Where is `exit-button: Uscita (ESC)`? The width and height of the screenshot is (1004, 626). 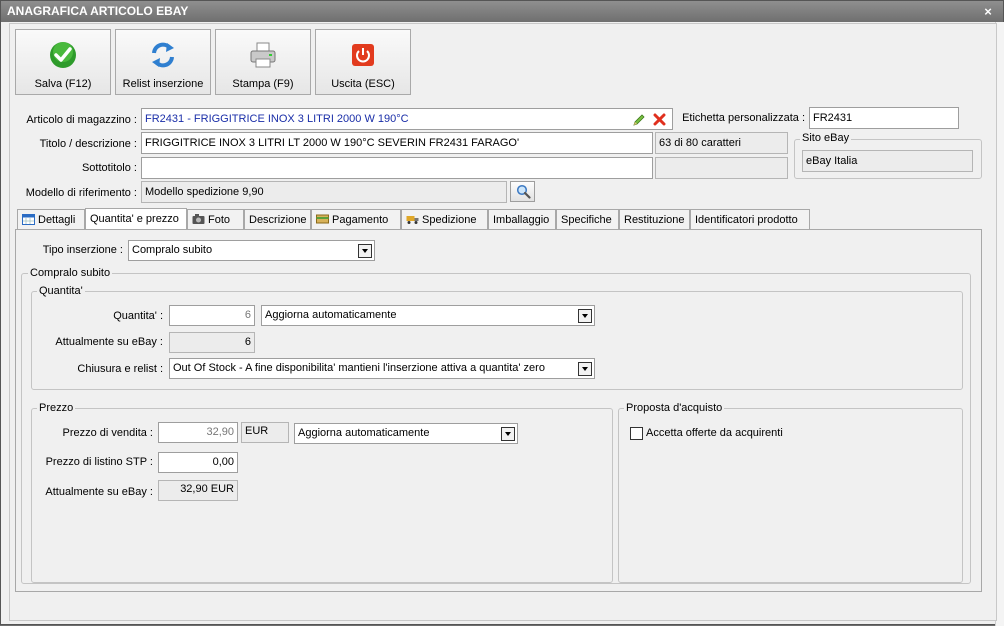 exit-button: Uscita (ESC) is located at coordinates (363, 62).